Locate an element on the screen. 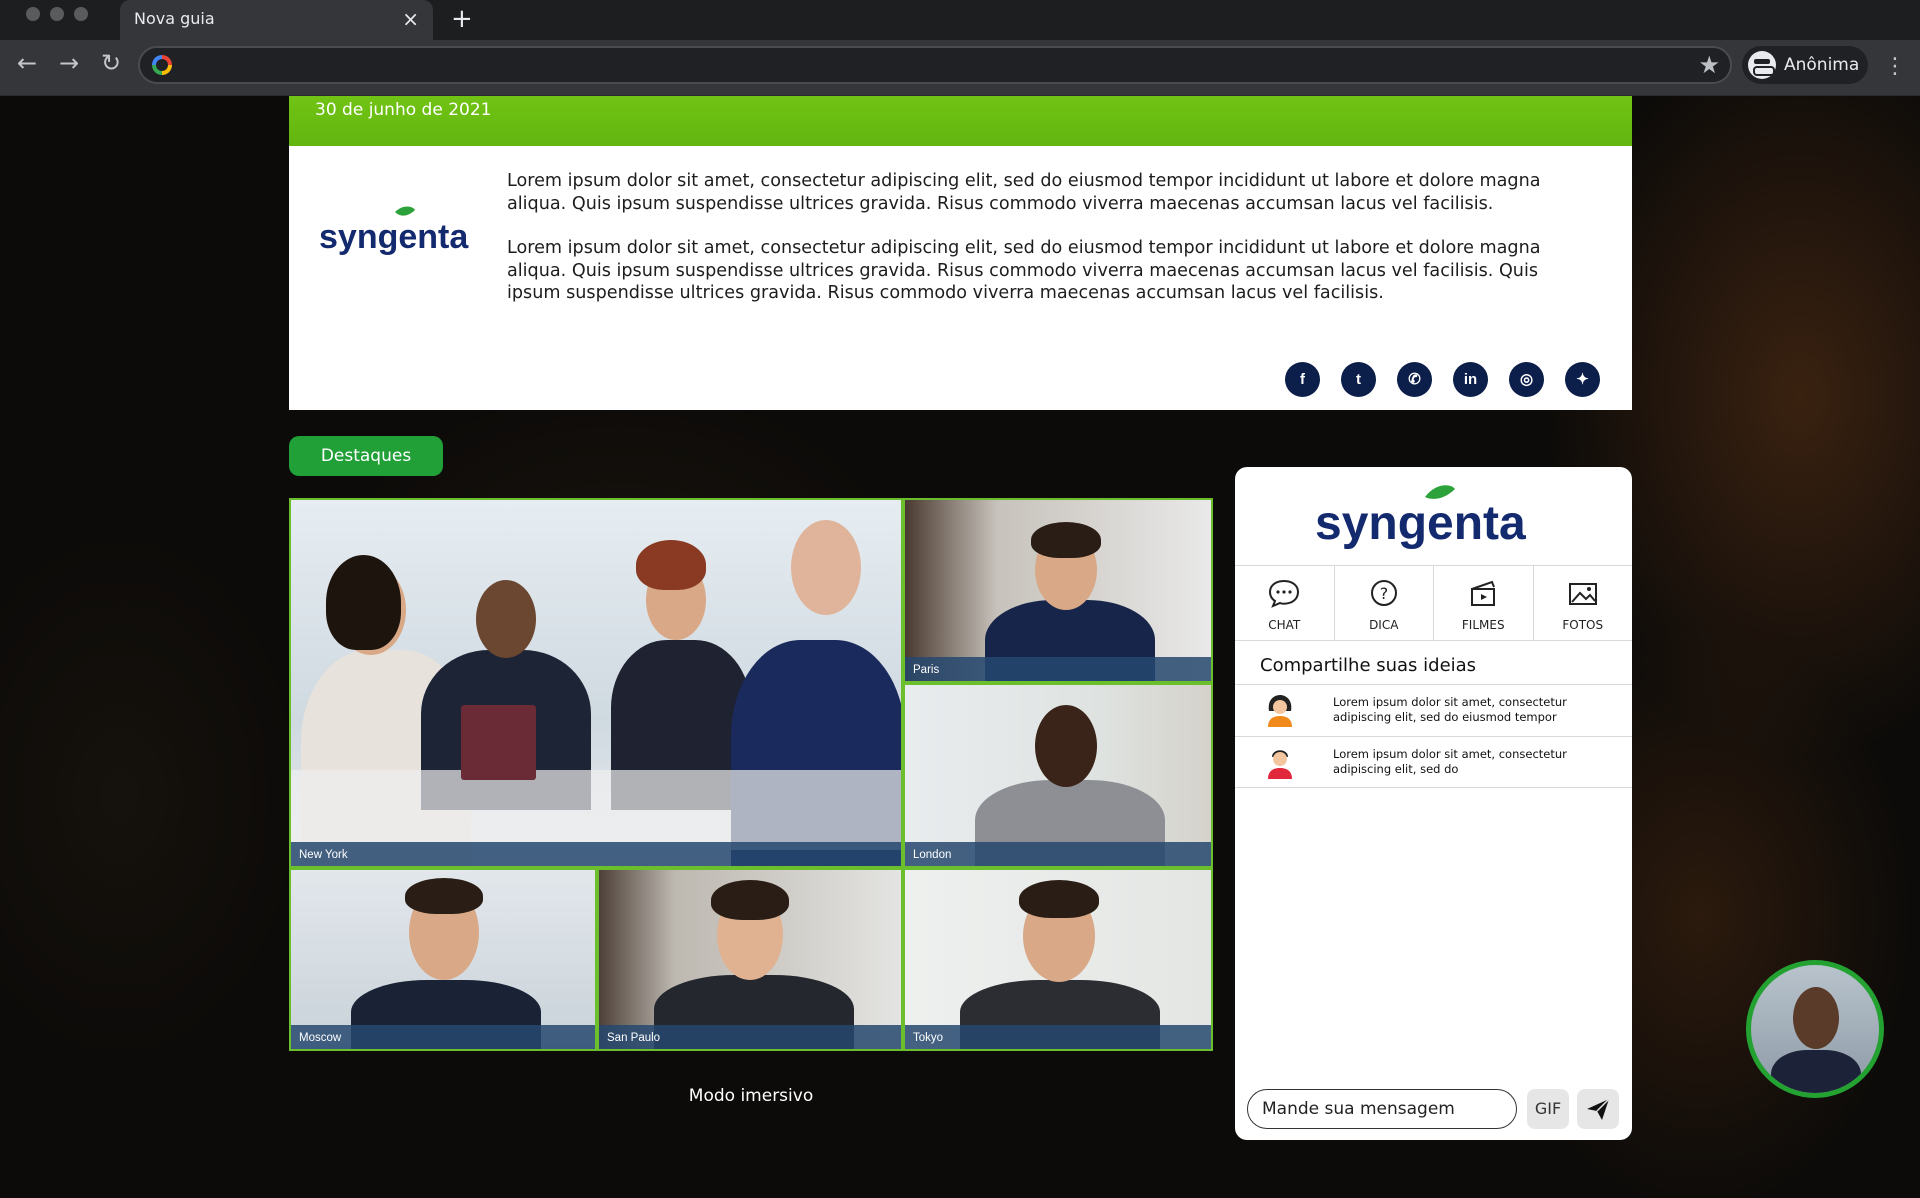 The width and height of the screenshot is (1920, 1198). chat-tab-bar: CHAT ? DICA FILMES FOTOS is located at coordinates (1433, 603).